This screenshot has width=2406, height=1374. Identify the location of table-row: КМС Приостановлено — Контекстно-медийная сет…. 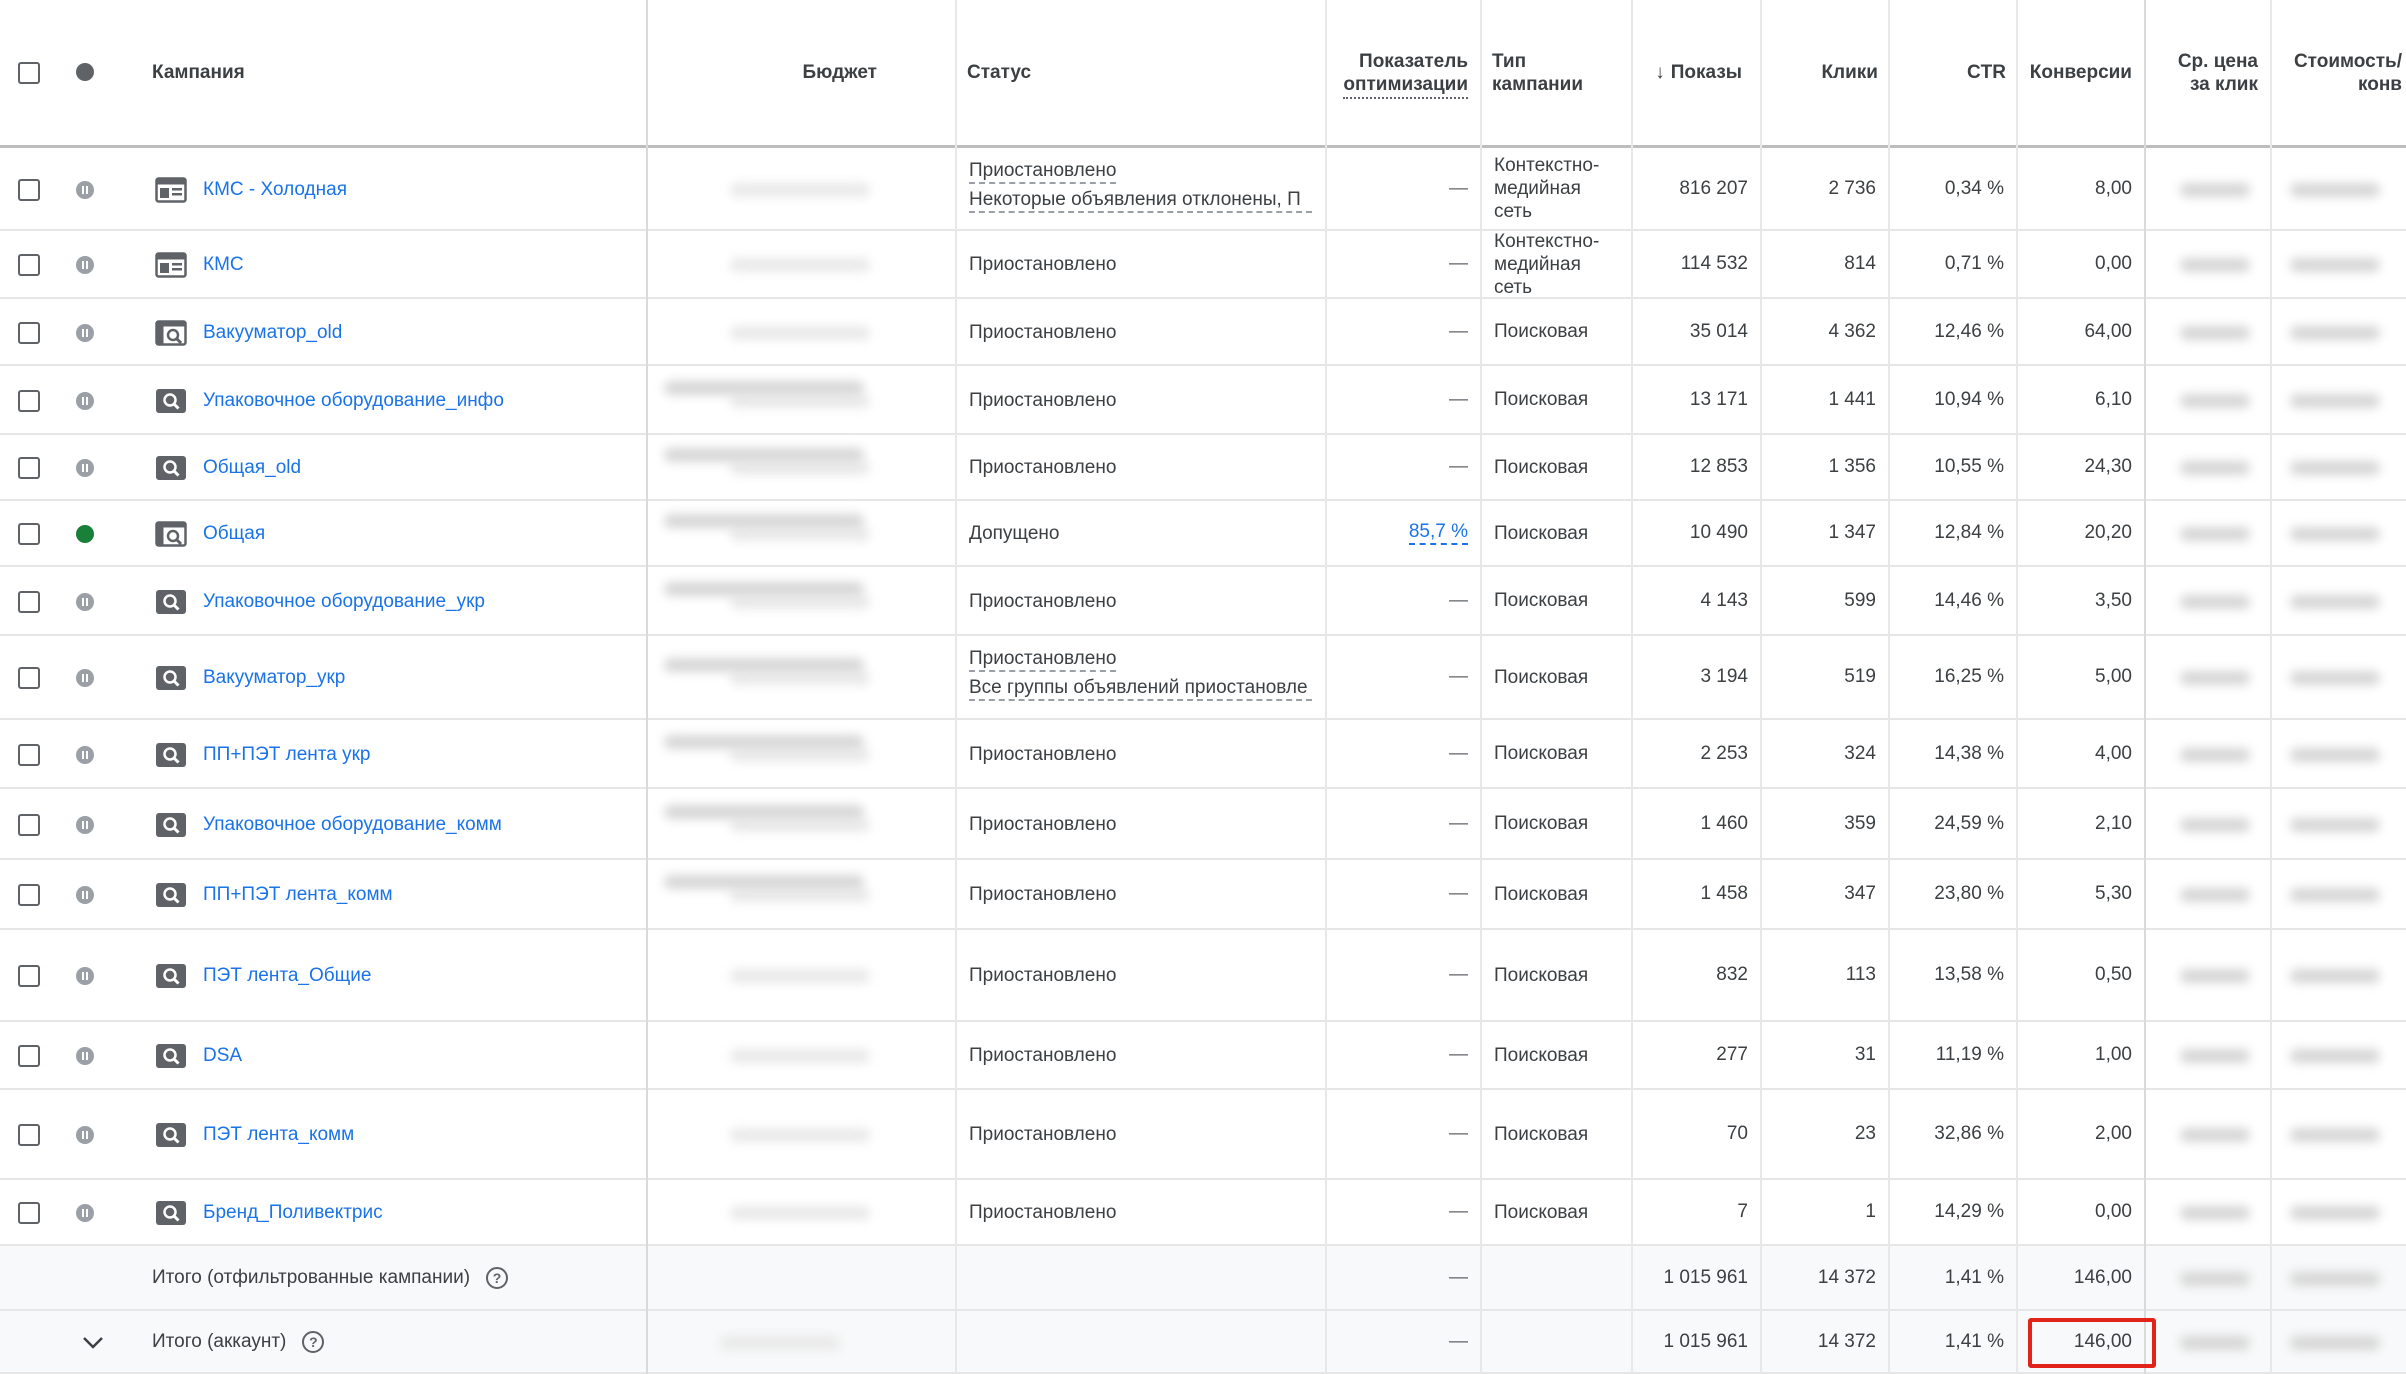
(1203, 265).